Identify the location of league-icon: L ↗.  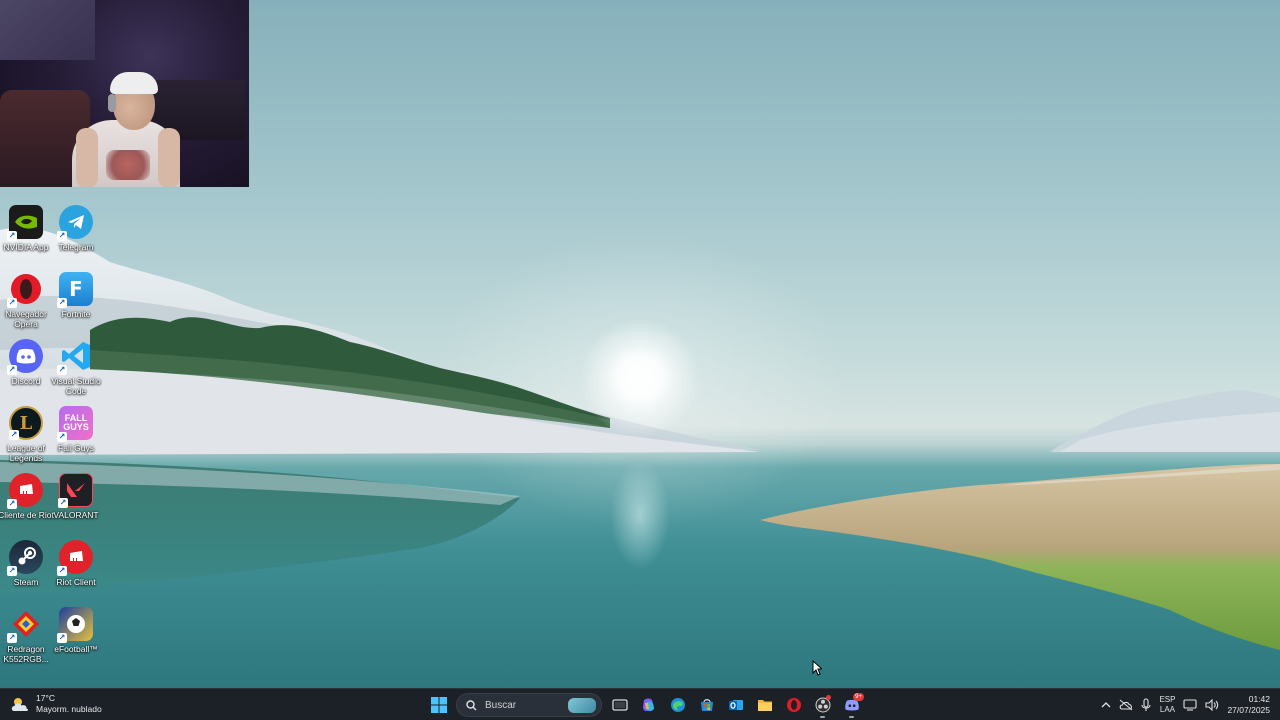
(26, 423).